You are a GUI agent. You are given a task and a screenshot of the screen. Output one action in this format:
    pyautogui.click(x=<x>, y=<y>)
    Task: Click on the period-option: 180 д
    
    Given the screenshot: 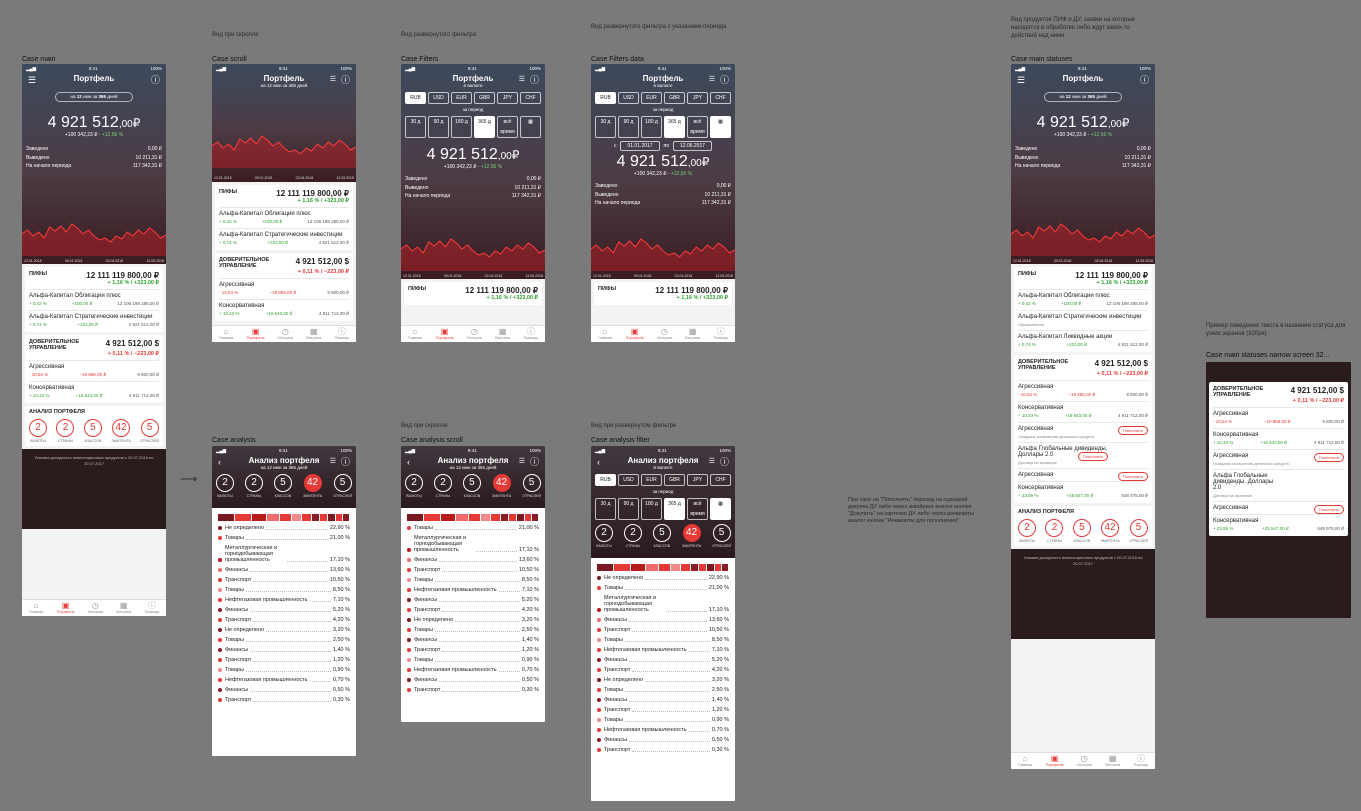 What is the action you would take?
    pyautogui.click(x=461, y=127)
    